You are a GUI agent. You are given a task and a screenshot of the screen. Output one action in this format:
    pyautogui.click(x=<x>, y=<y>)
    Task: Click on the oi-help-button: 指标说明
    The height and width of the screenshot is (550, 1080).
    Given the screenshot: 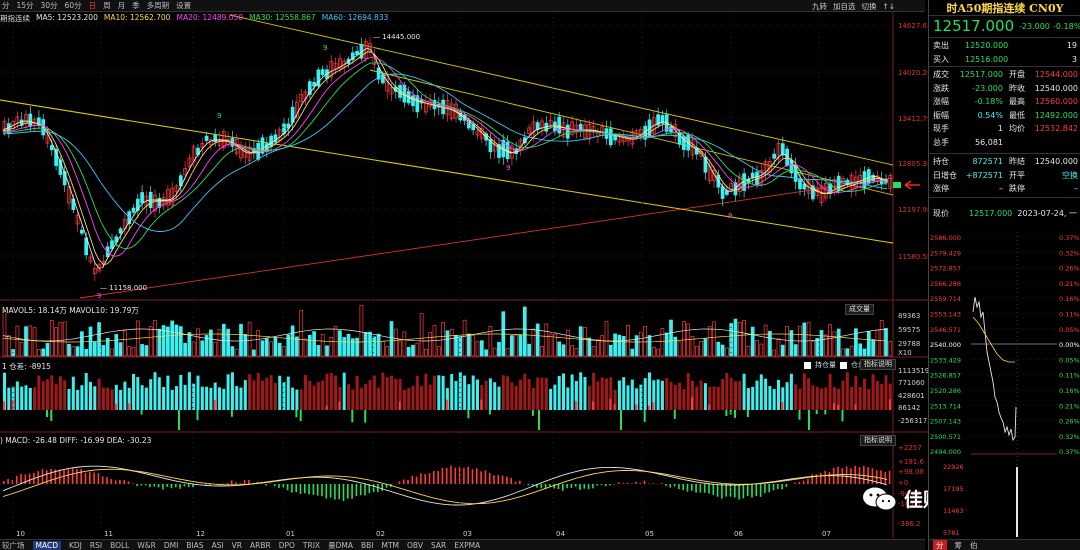 What is the action you would take?
    pyautogui.click(x=878, y=364)
    